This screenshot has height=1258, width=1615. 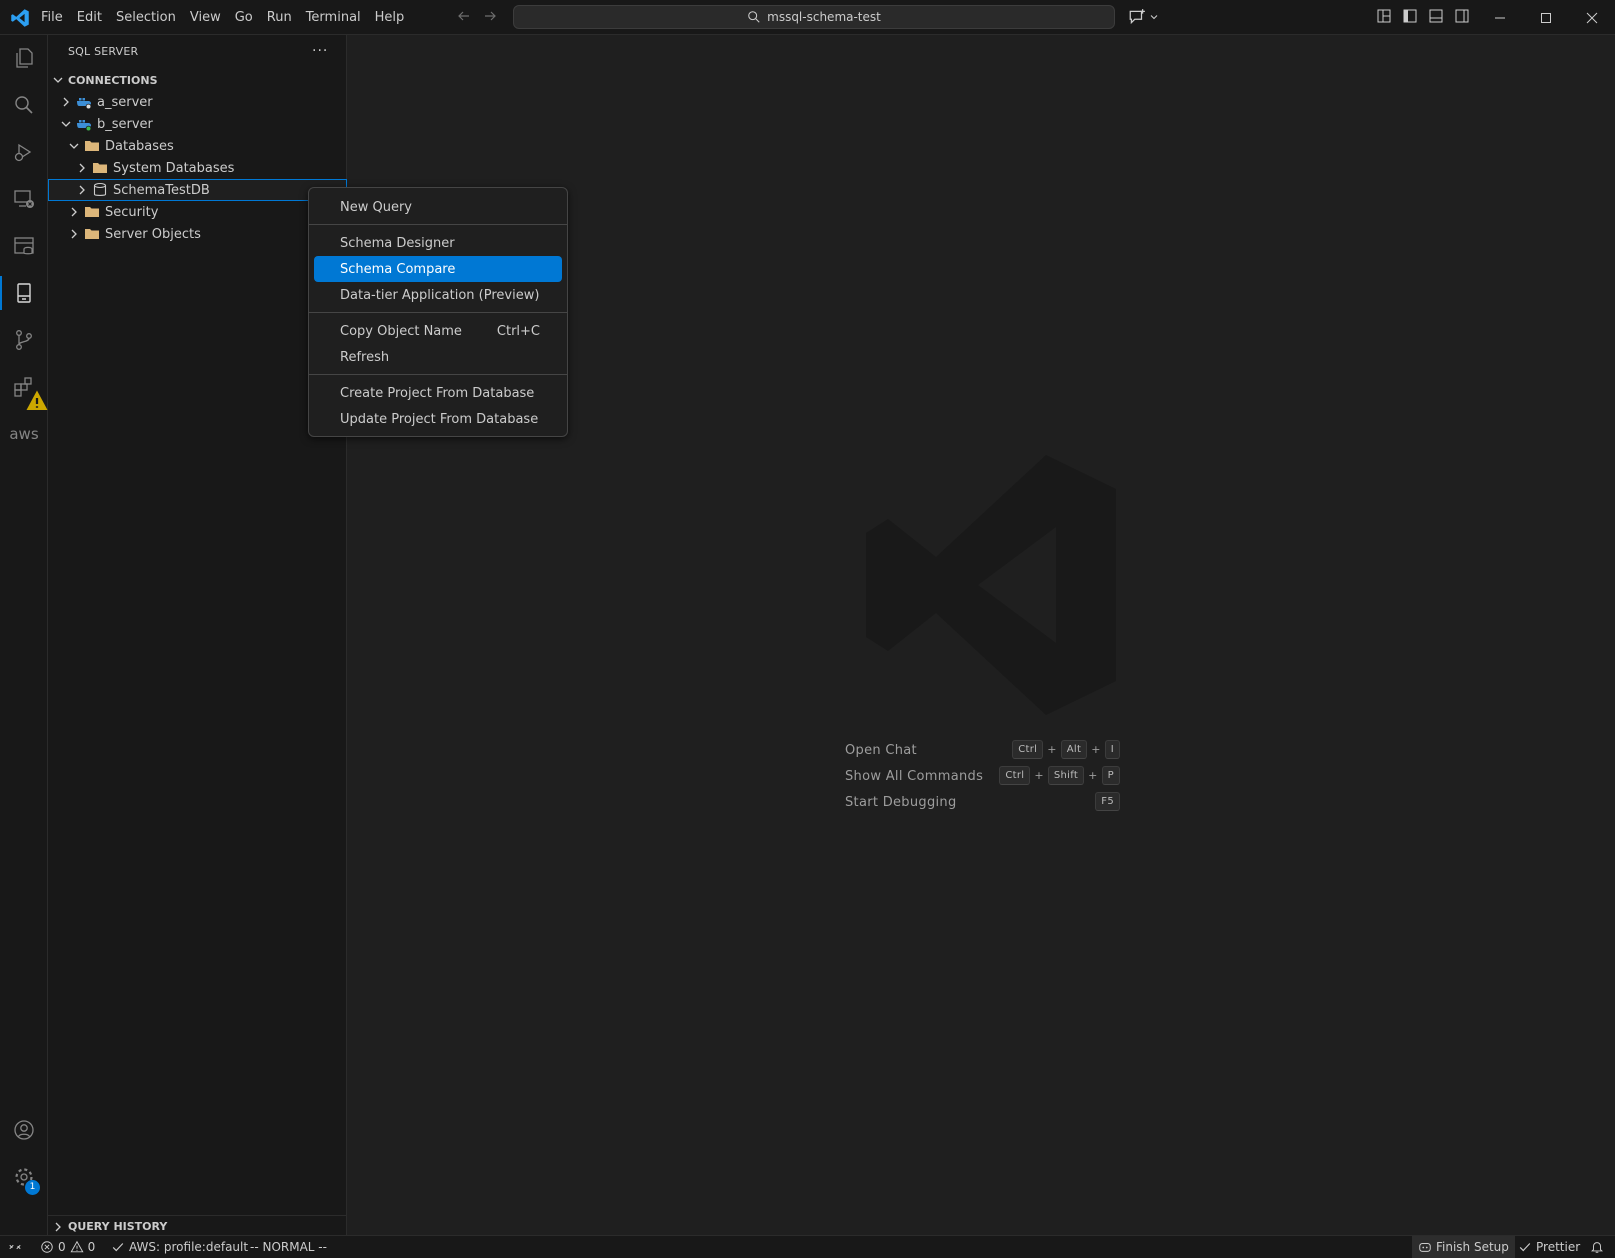 I want to click on tree-item-b-server: b_server, so click(x=197, y=124).